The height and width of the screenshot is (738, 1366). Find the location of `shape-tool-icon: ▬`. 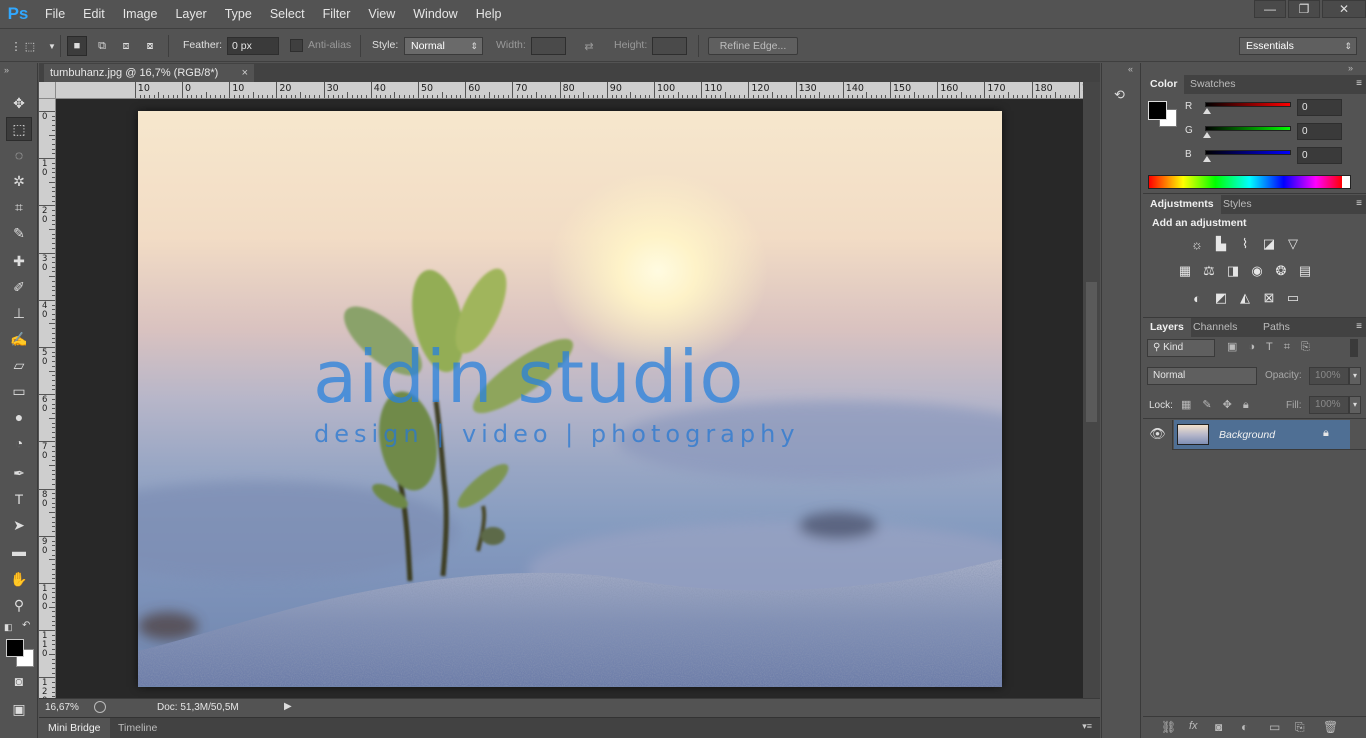

shape-tool-icon: ▬ is located at coordinates (19, 551).